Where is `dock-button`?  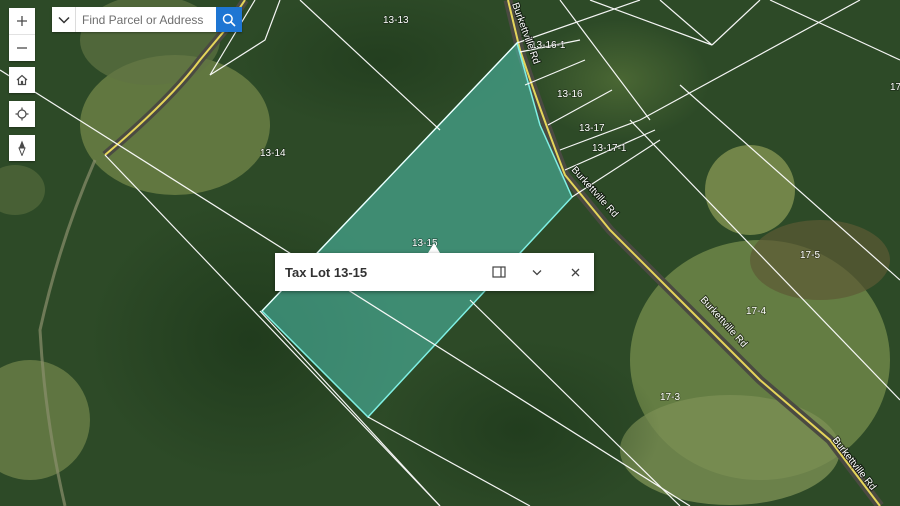
dock-button is located at coordinates (499, 272).